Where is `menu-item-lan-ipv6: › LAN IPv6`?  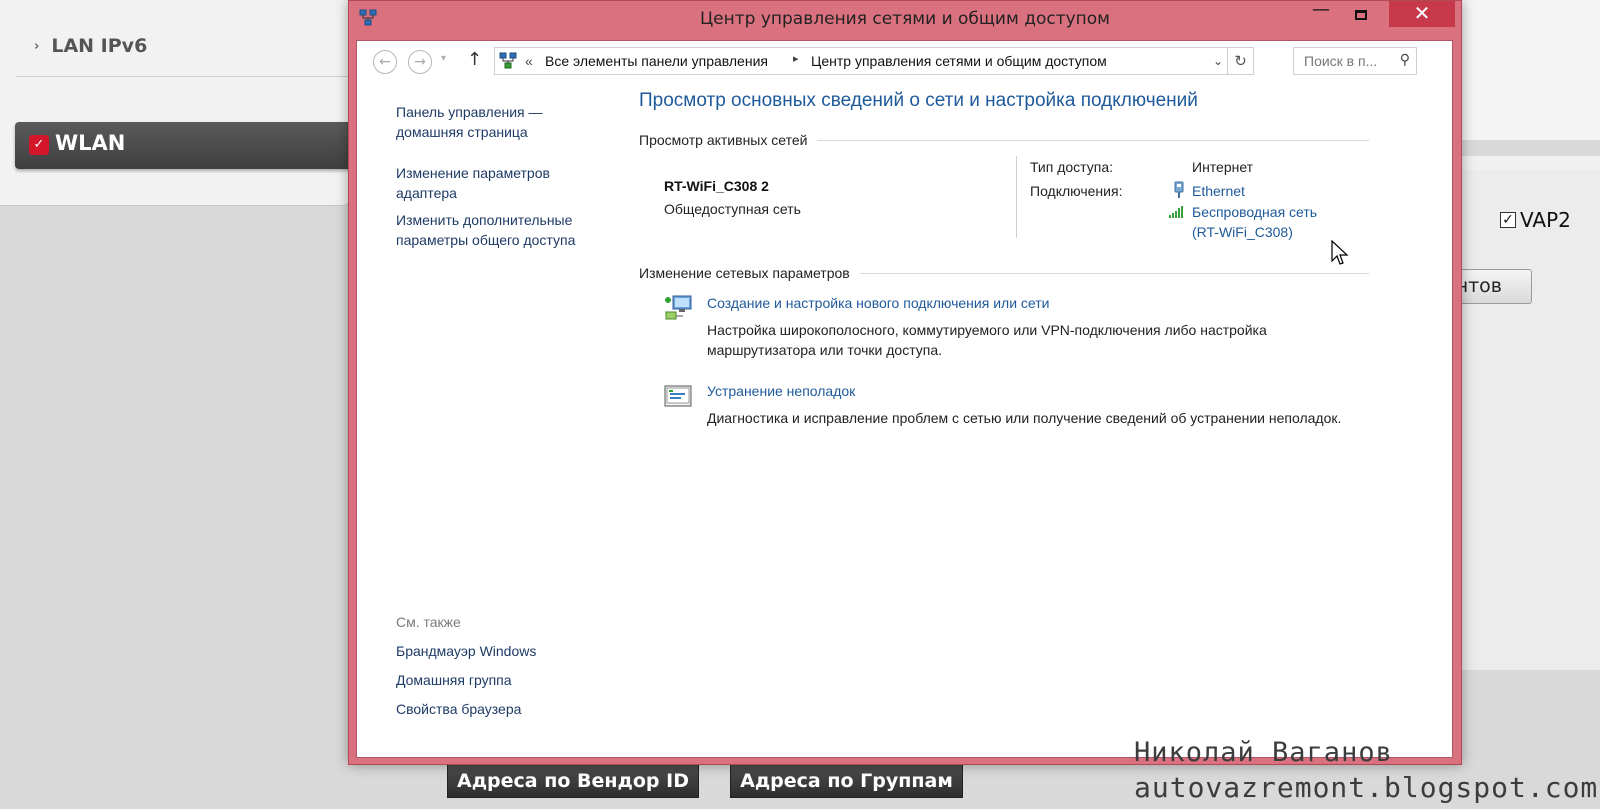 menu-item-lan-ipv6: › LAN IPv6 is located at coordinates (90, 46).